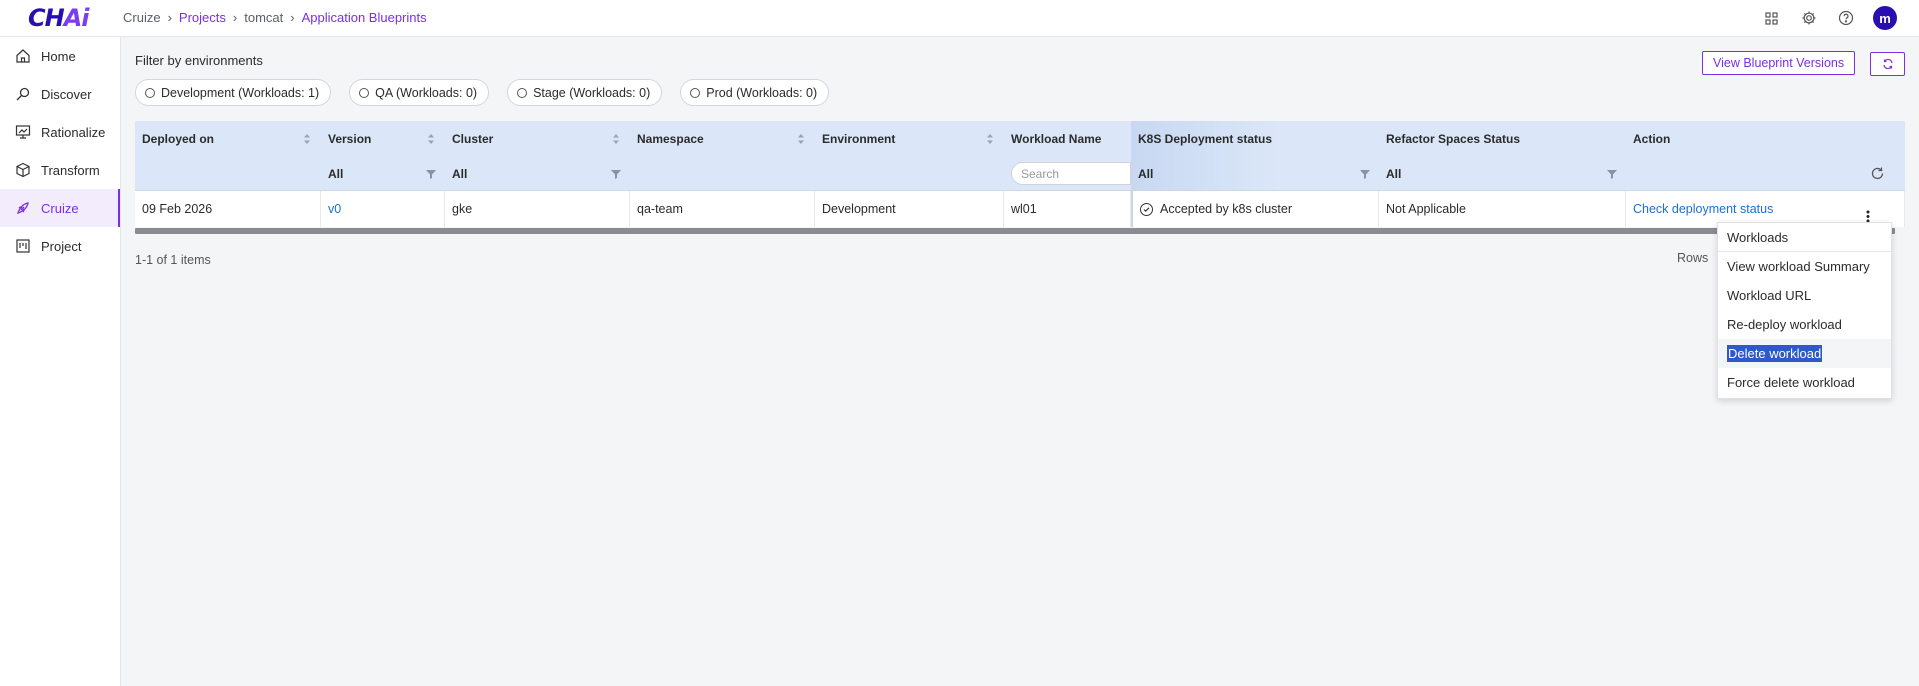 This screenshot has height=686, width=1919. What do you see at coordinates (1015, 231) in the screenshot?
I see `horizontal-scrollbar` at bounding box center [1015, 231].